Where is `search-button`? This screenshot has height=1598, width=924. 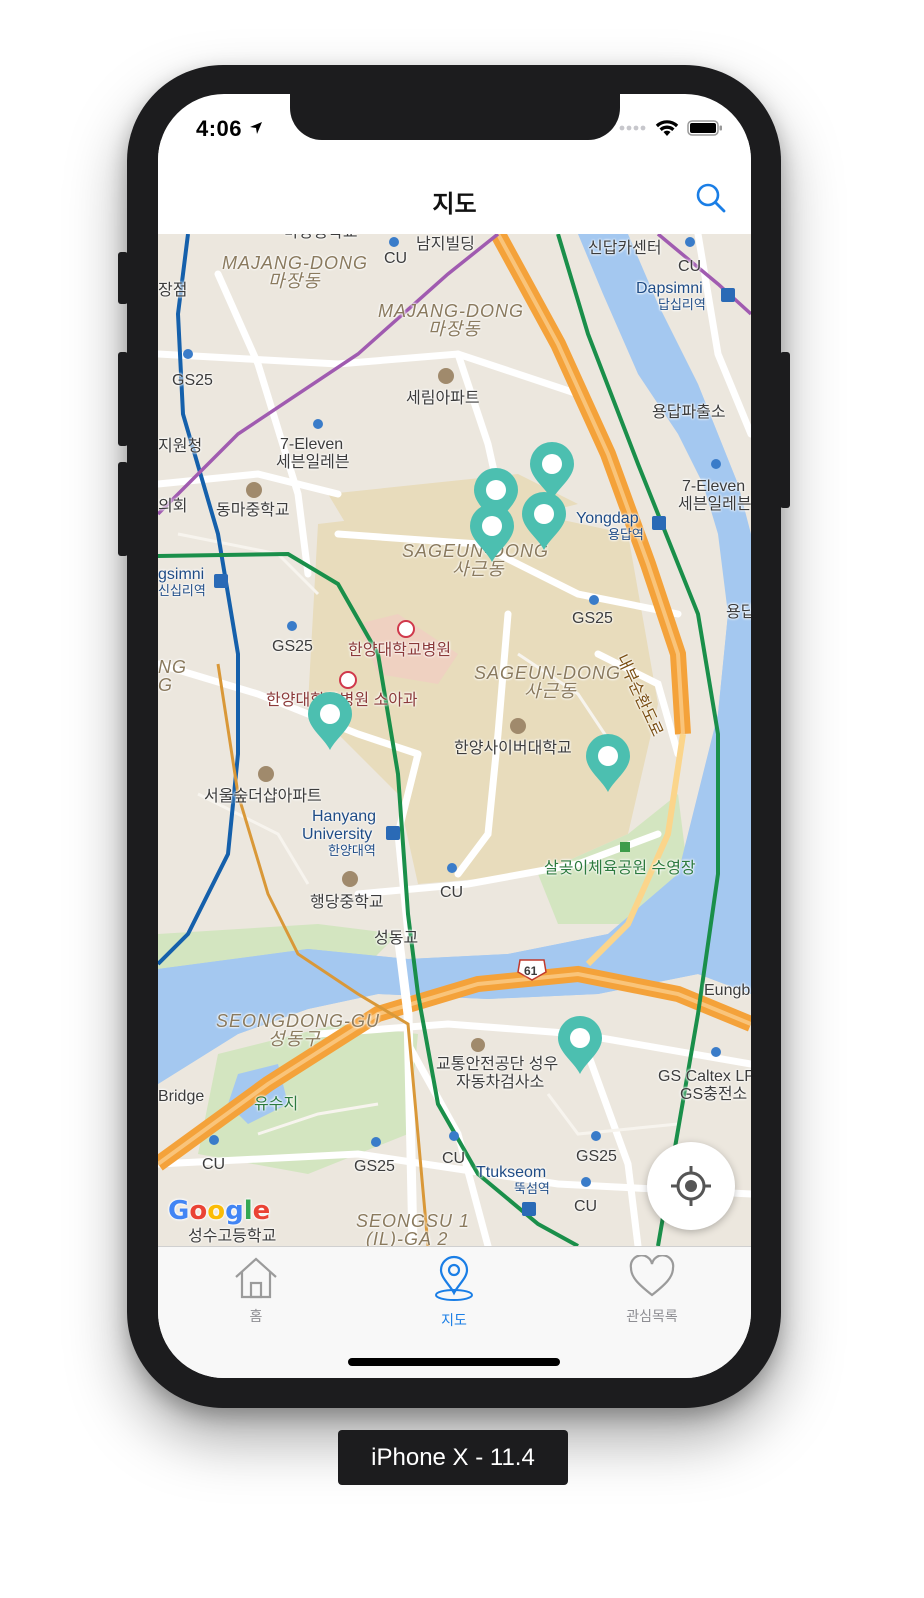
search-button is located at coordinates (711, 198).